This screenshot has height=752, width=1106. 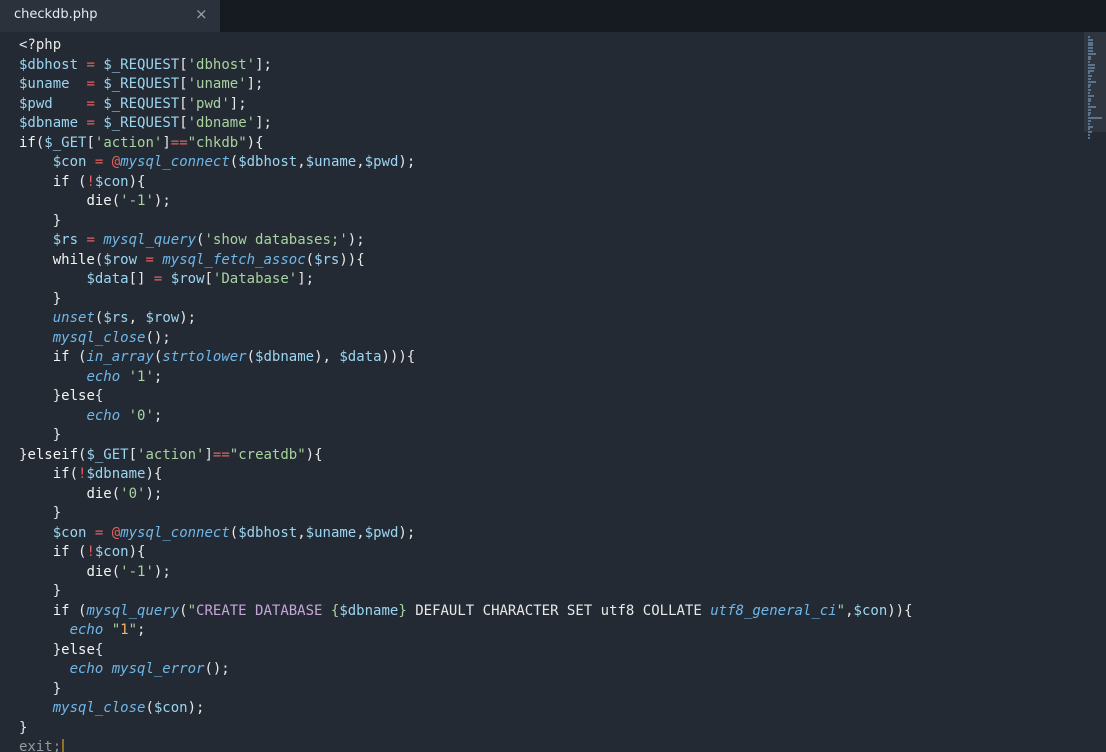 I want to click on code-token: else, so click(x=78, y=649).